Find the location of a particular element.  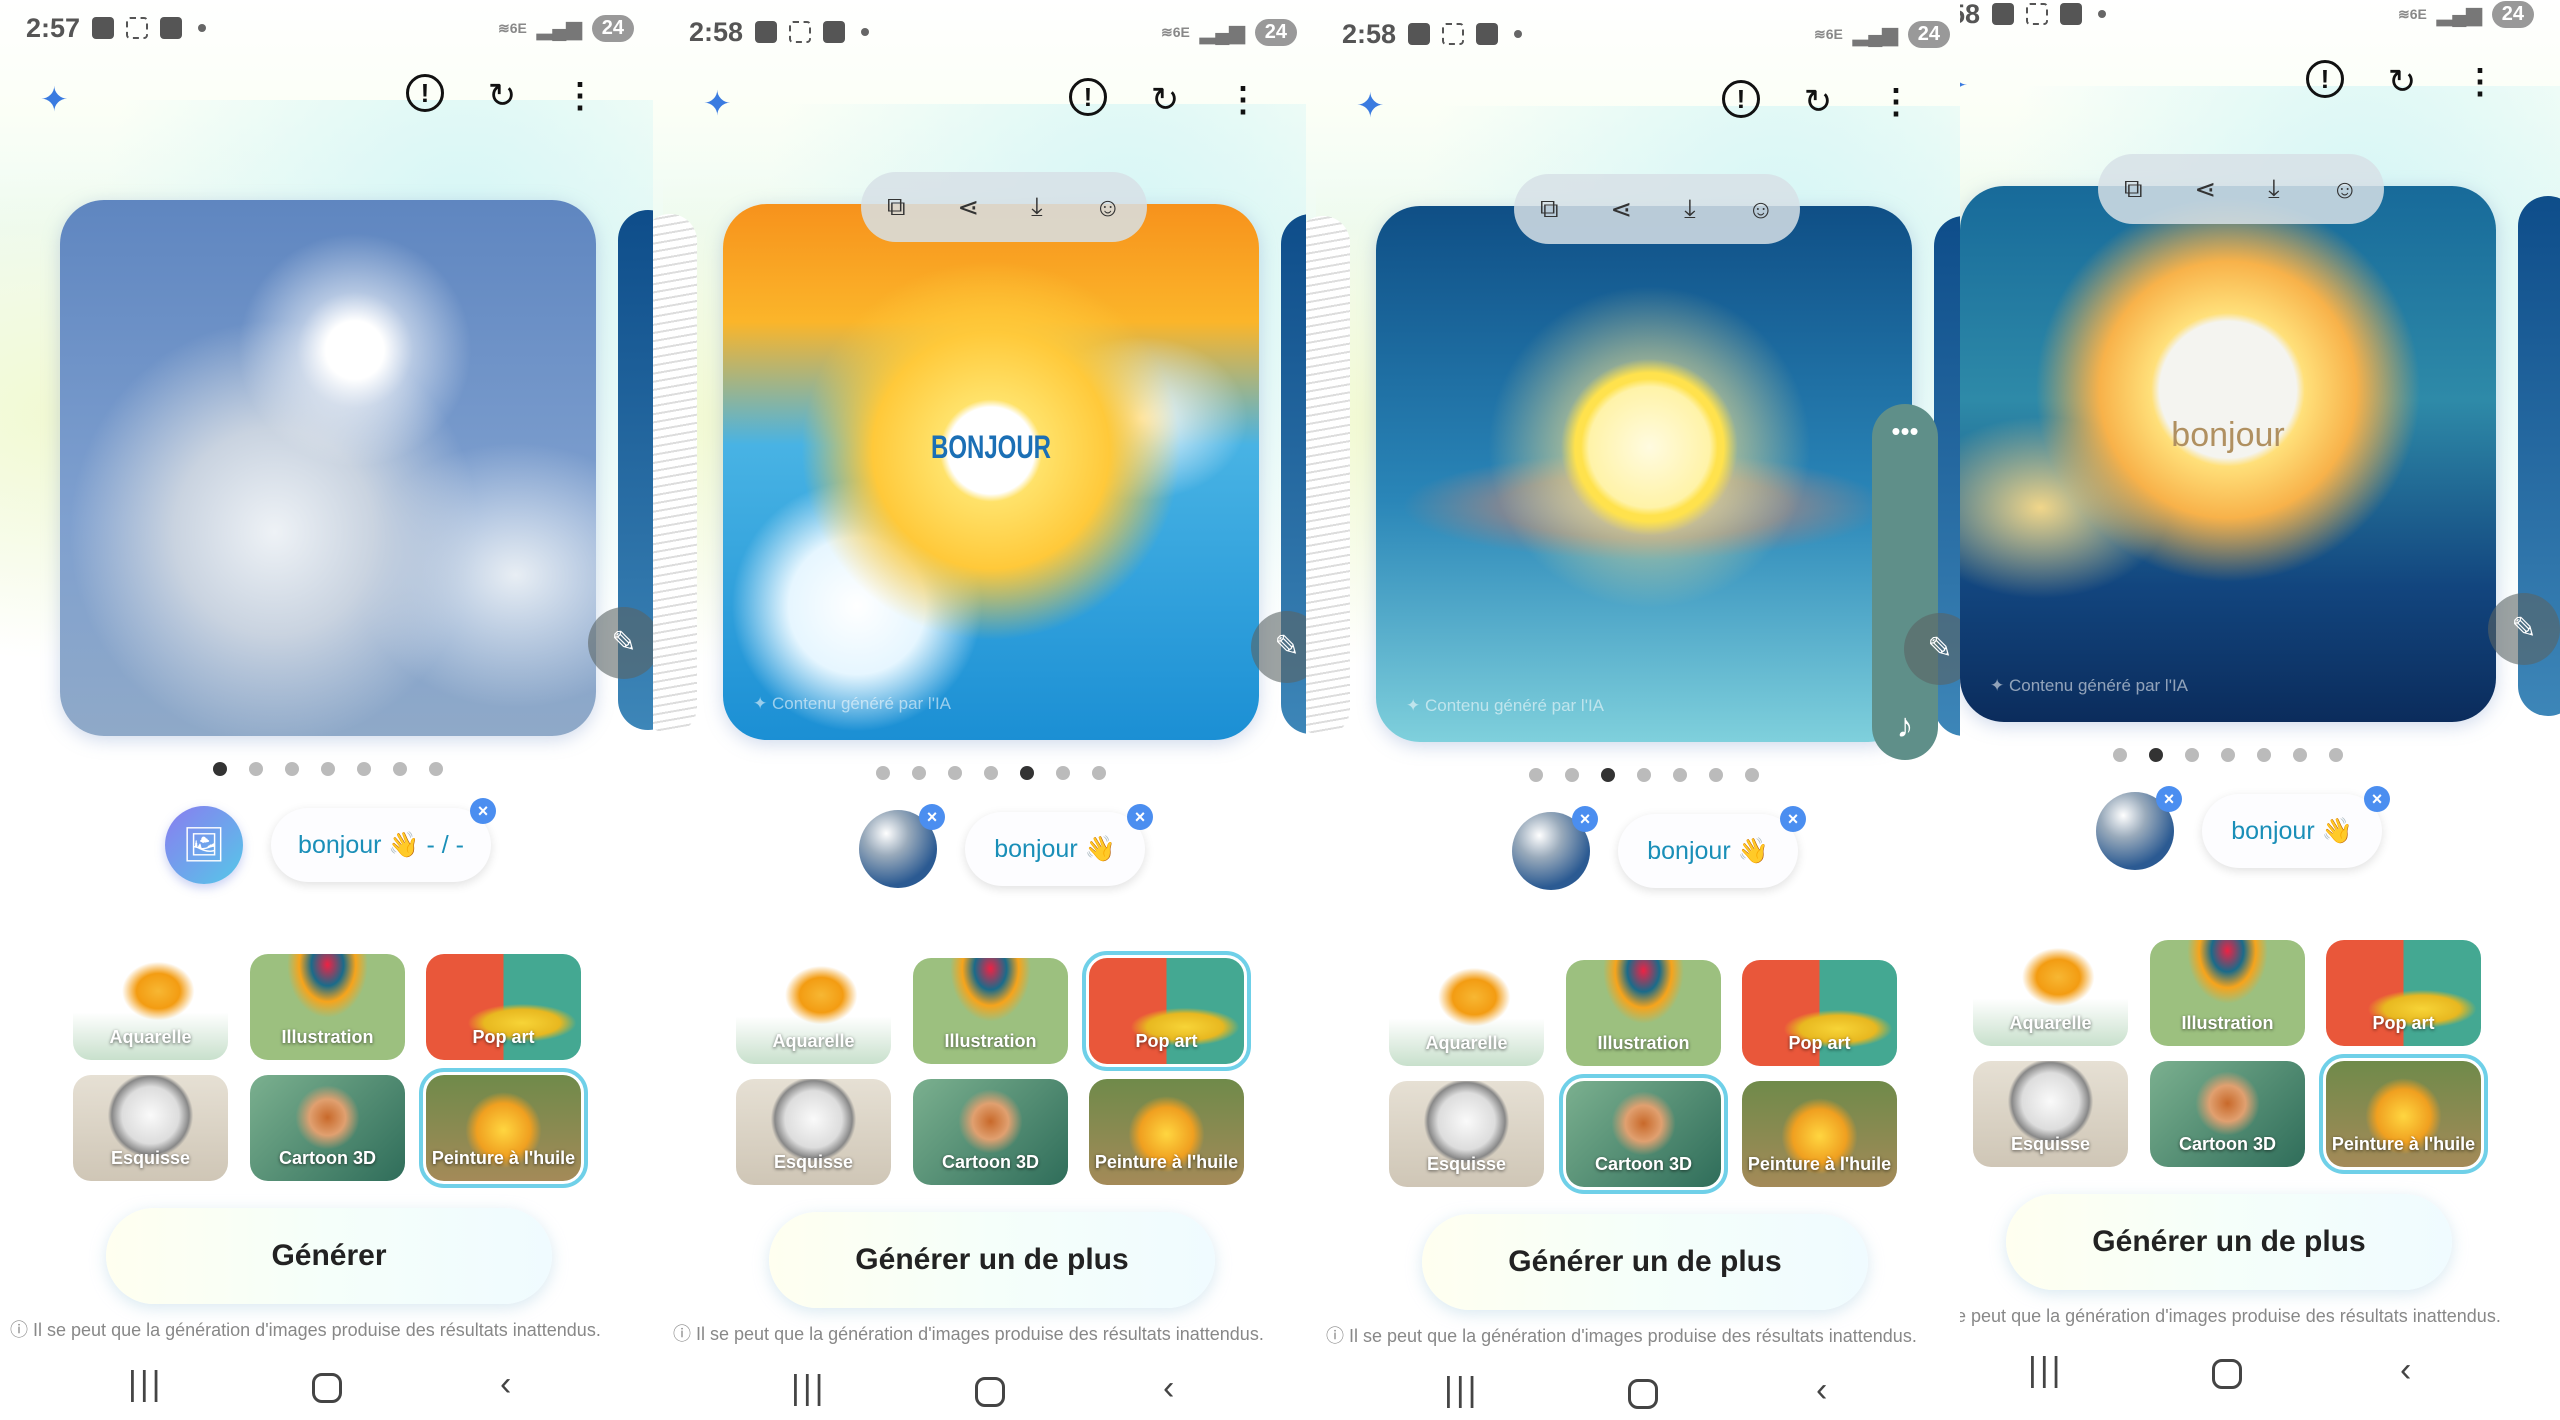

generated-image: ✦ Contenu généré par l'IA is located at coordinates (1644, 474).